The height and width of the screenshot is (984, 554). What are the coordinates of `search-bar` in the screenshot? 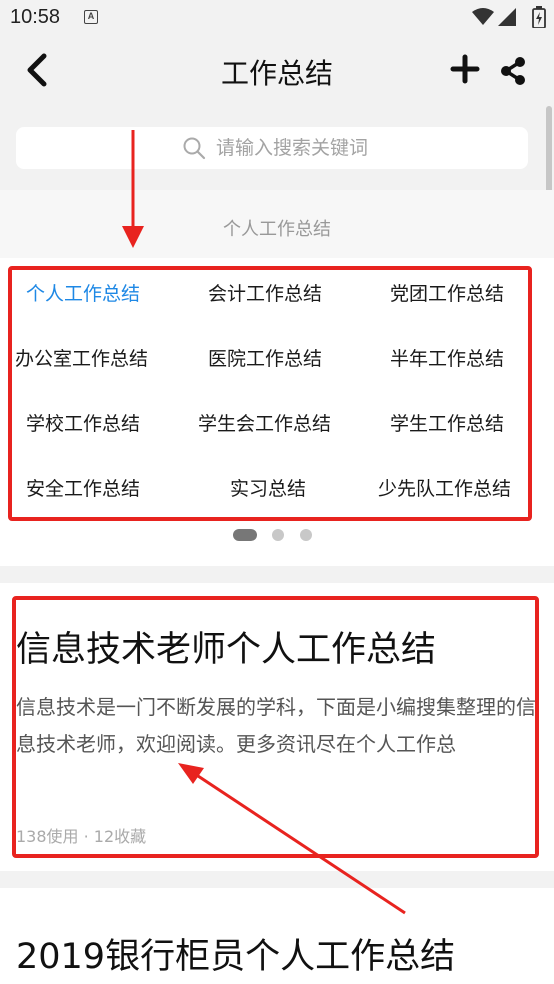 It's located at (272, 148).